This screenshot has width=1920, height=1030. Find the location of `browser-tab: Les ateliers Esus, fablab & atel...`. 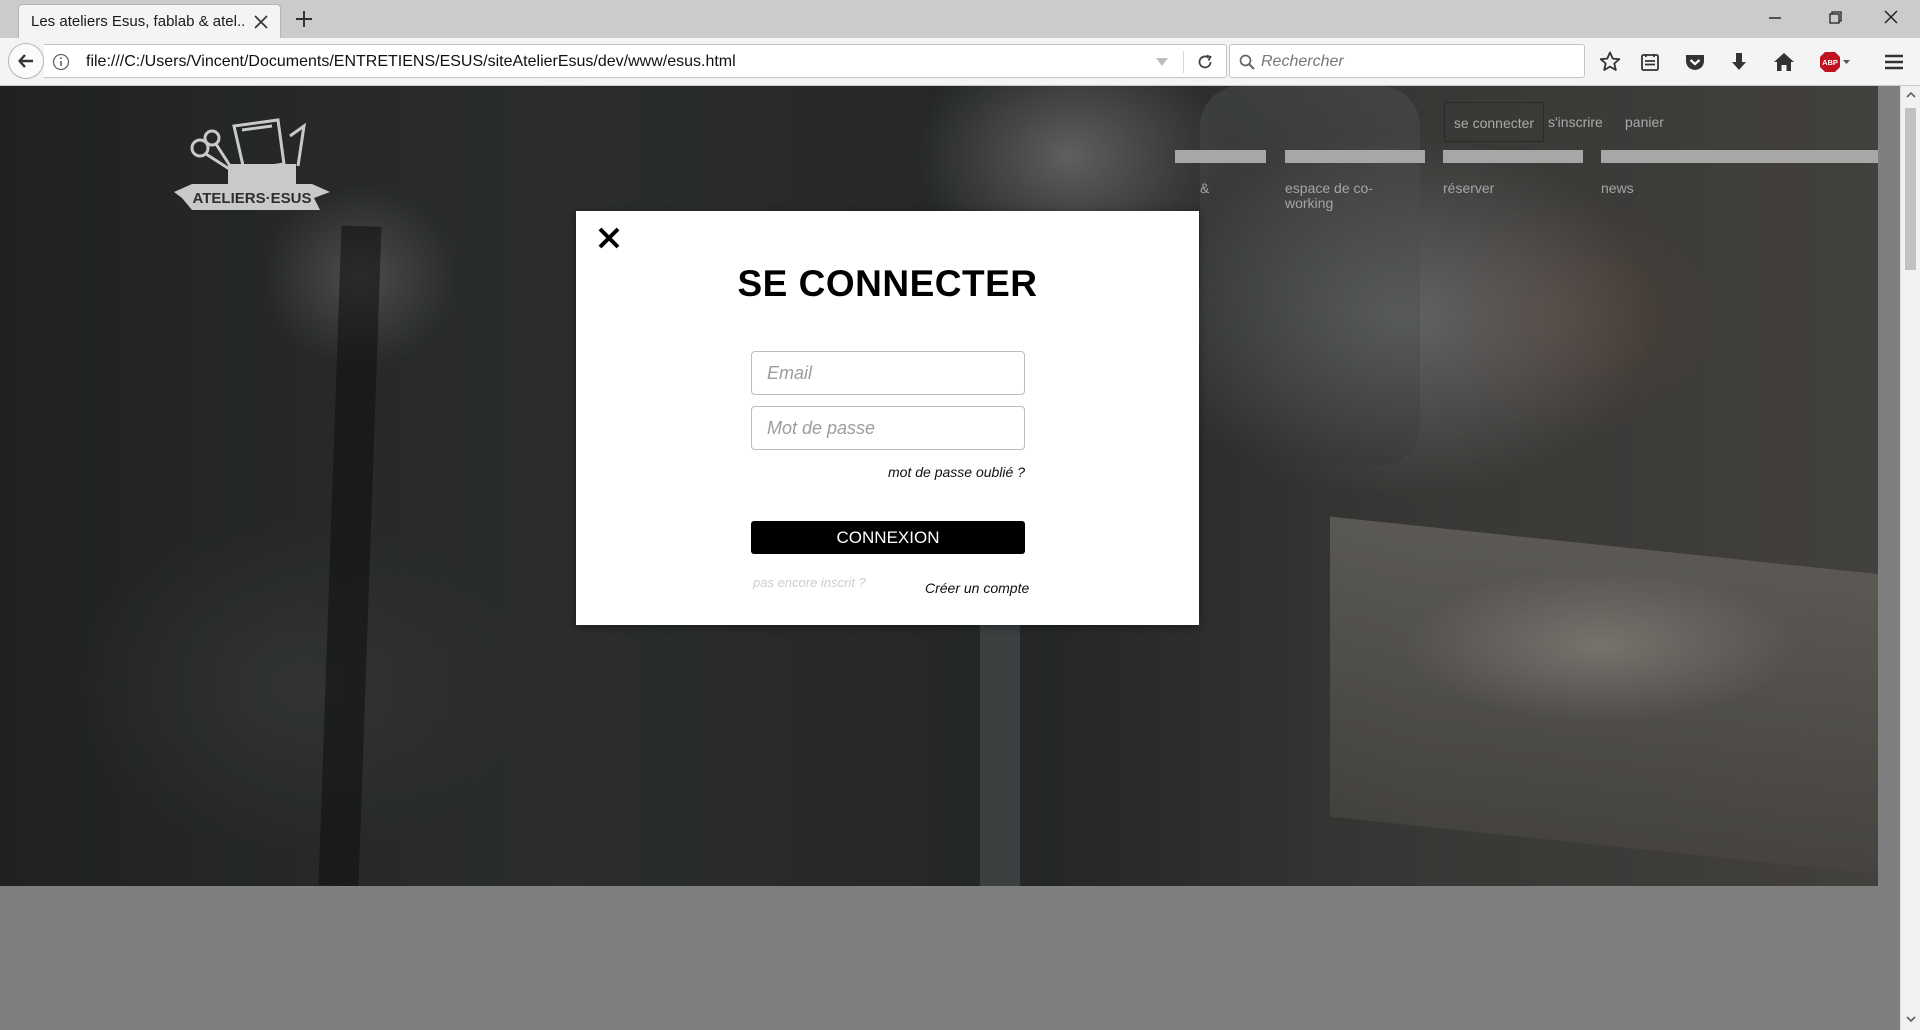

browser-tab: Les ateliers Esus, fablab & atel... is located at coordinates (149, 21).